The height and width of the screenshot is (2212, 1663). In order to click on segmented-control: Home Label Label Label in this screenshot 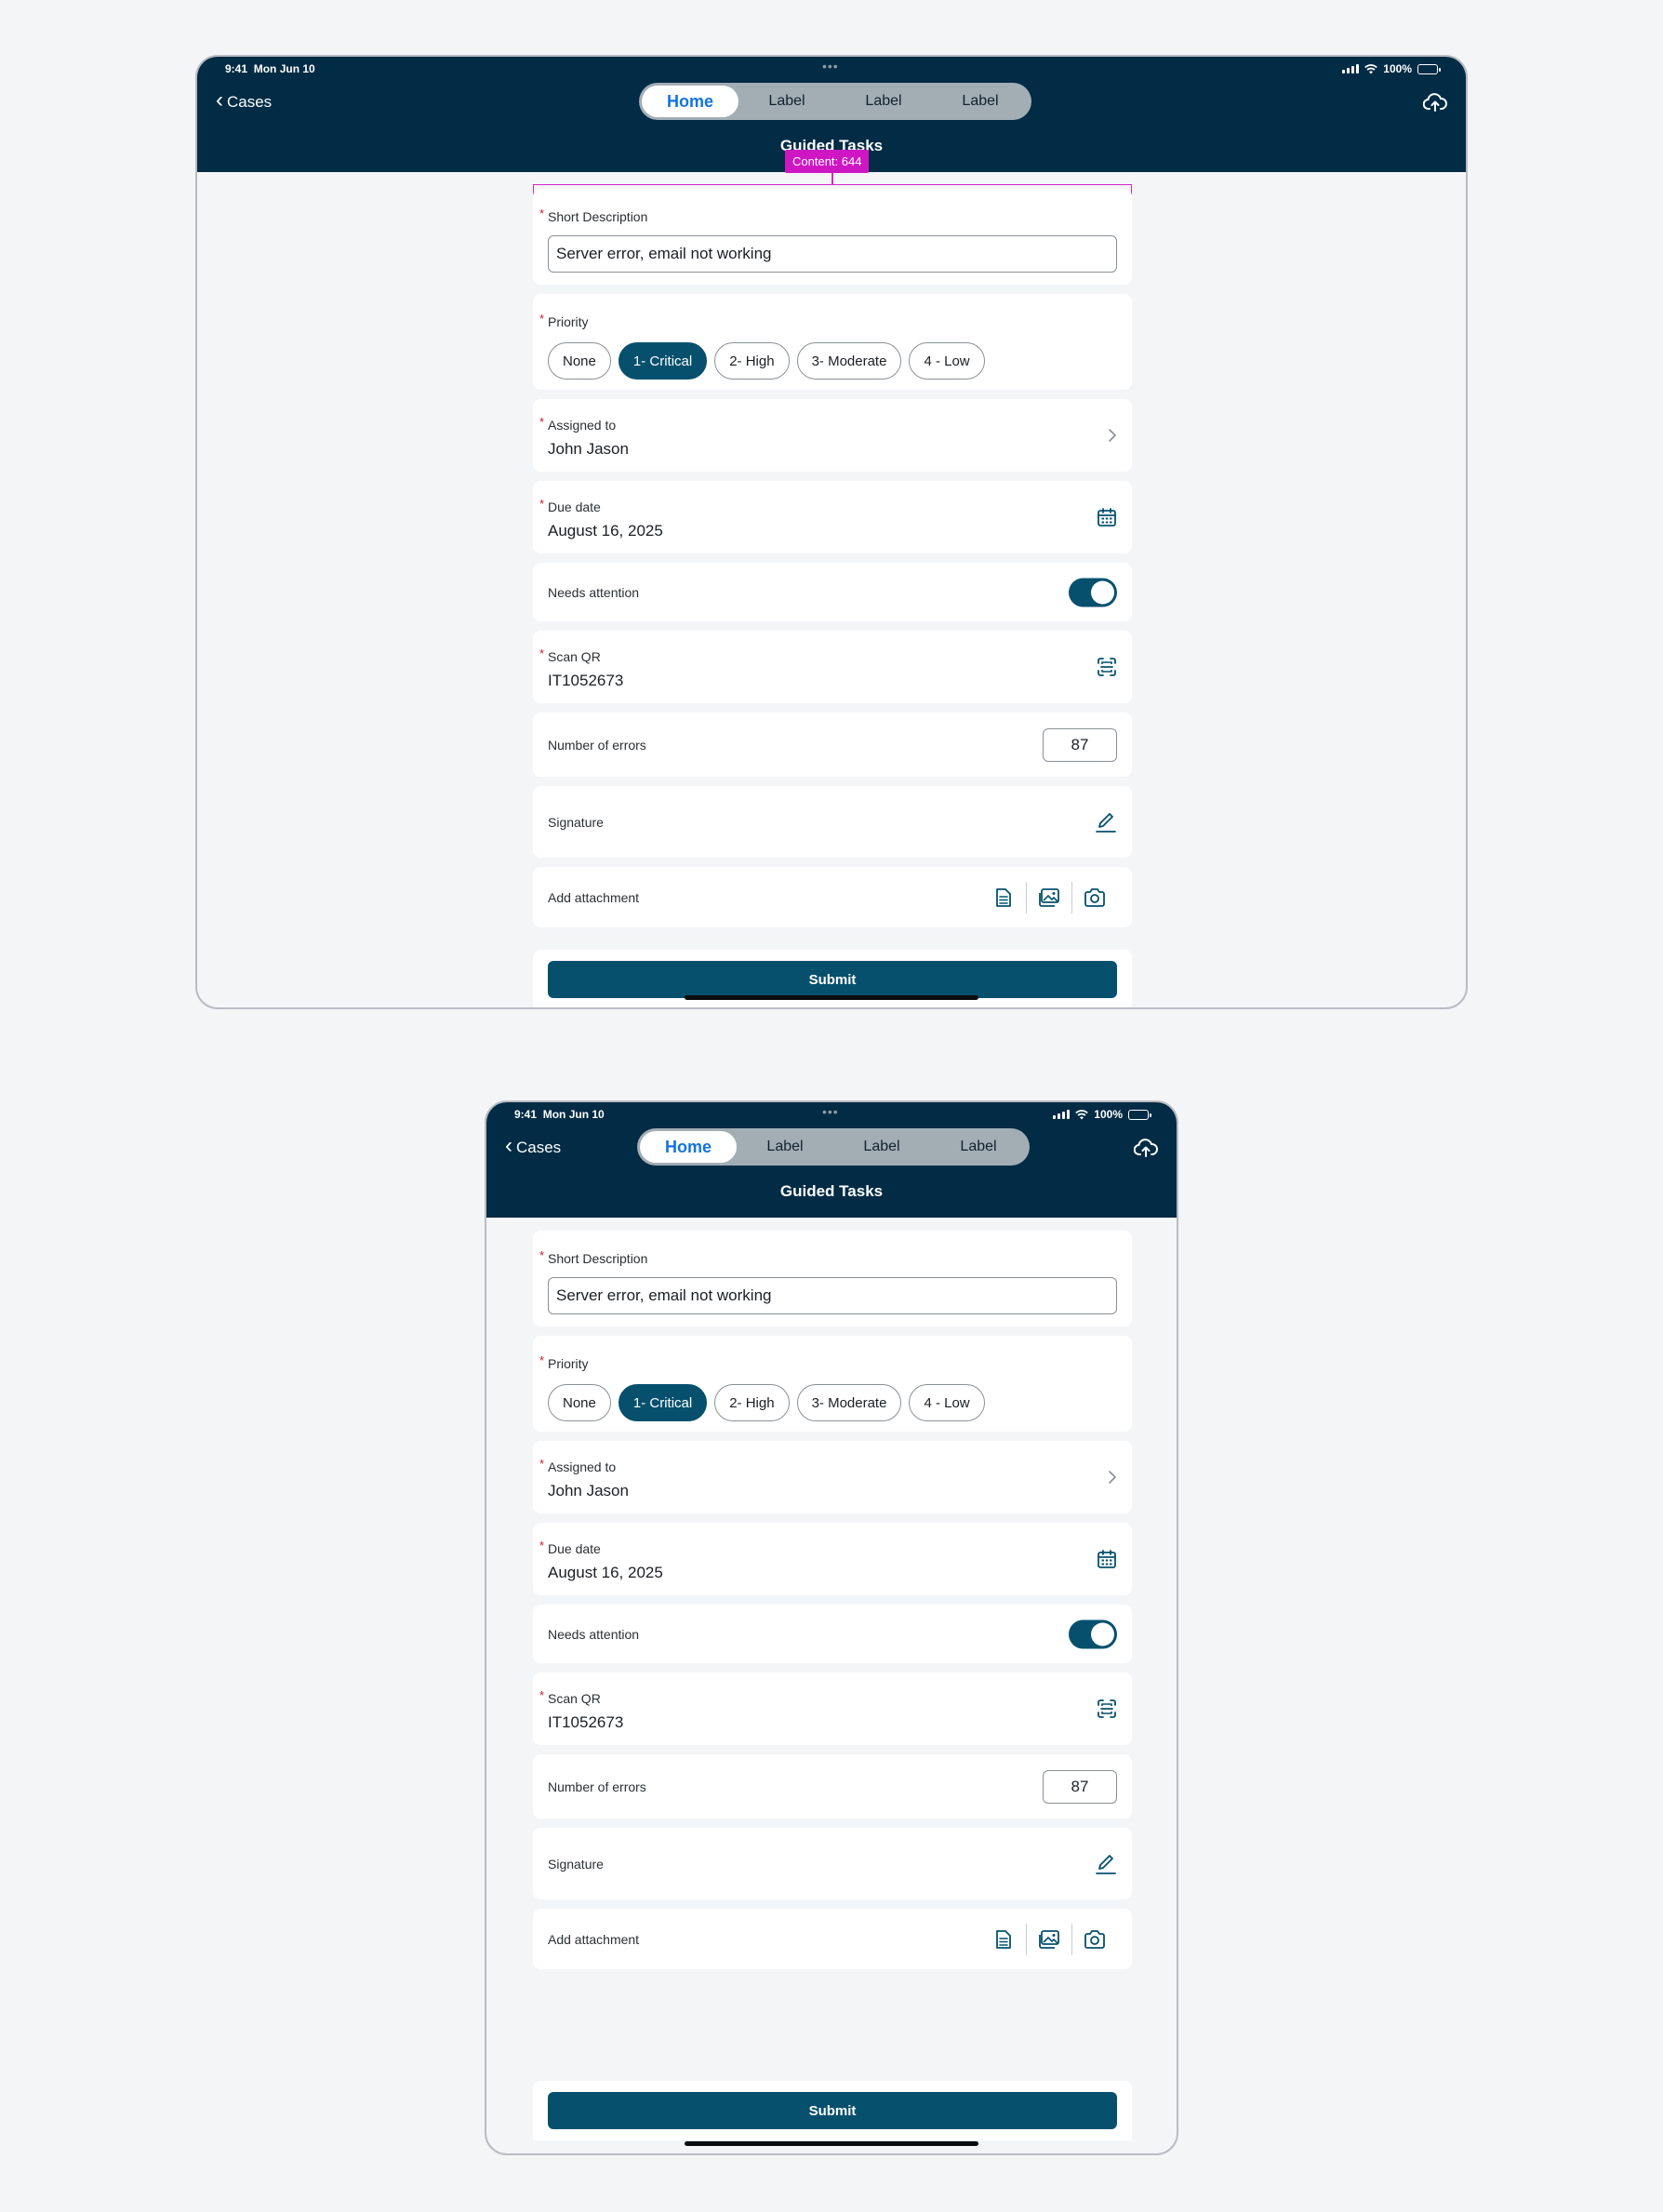, I will do `click(834, 1147)`.